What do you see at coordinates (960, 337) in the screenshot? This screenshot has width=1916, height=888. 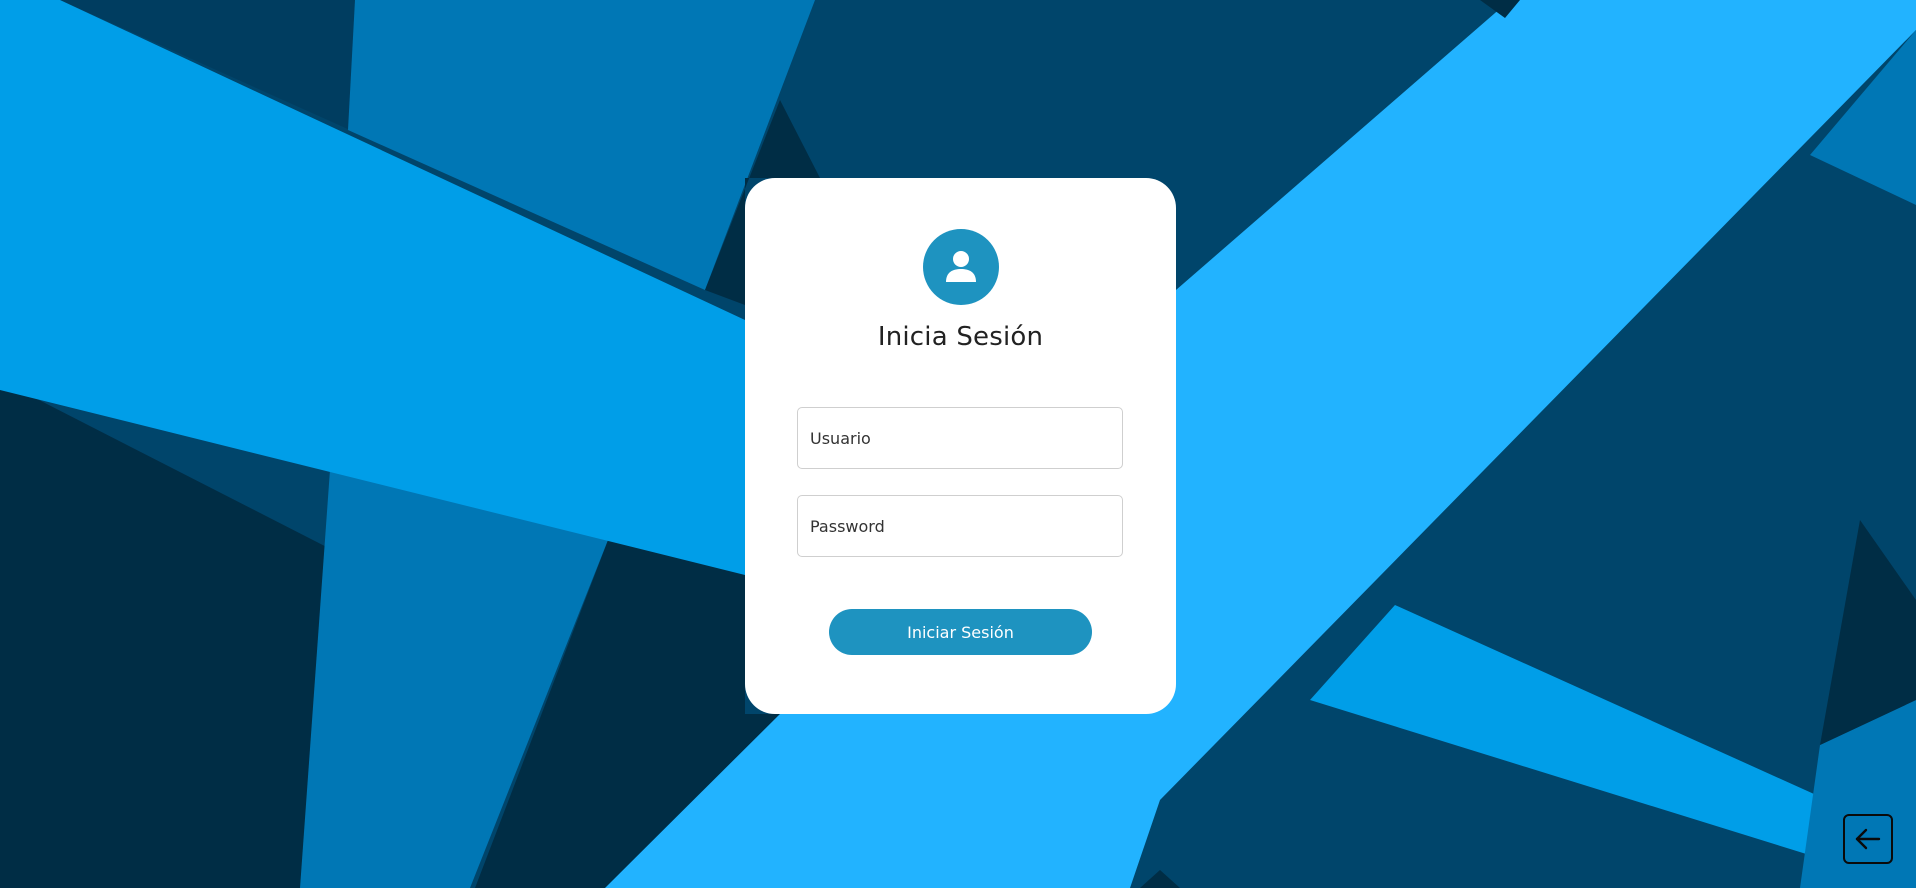 I see `login-title: Inicia Sesión` at bounding box center [960, 337].